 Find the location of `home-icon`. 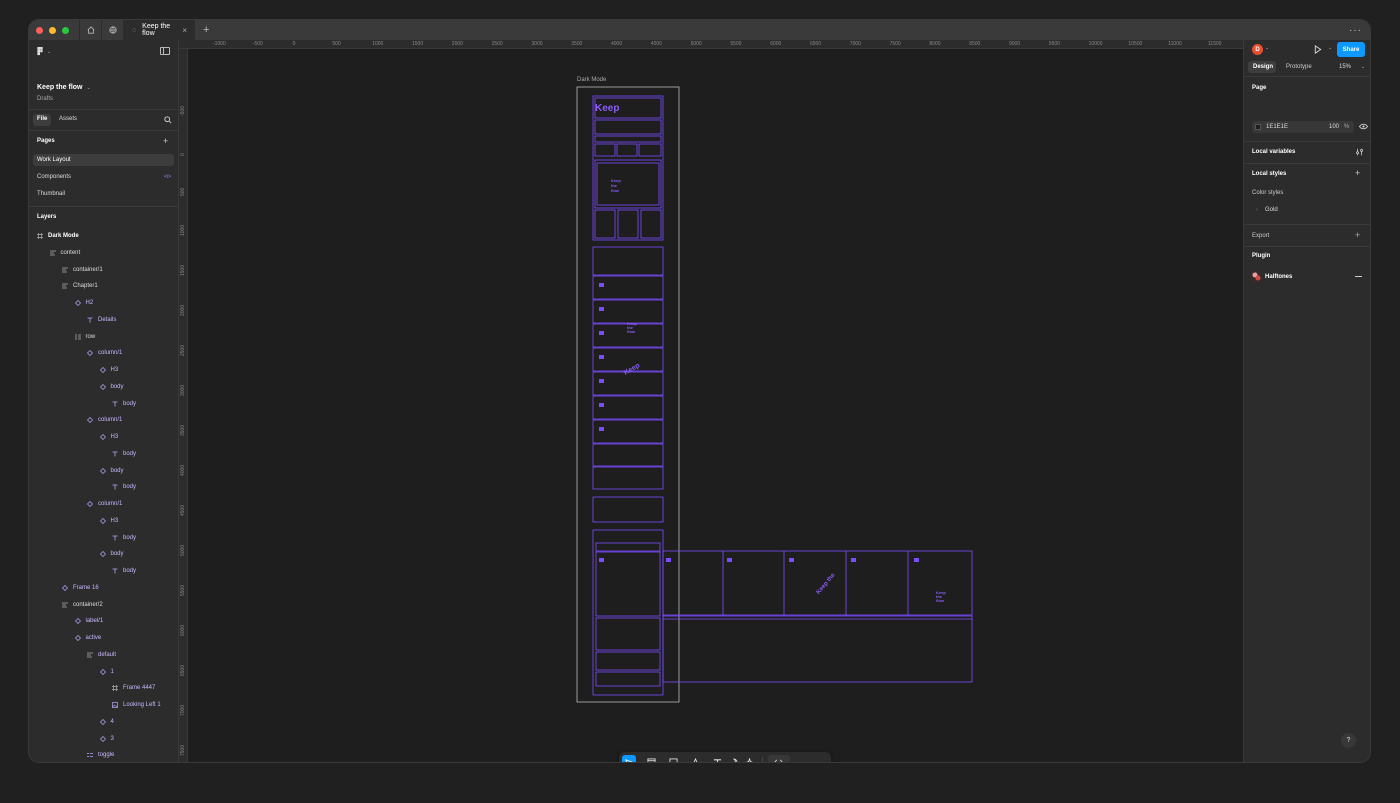

home-icon is located at coordinates (90, 30).